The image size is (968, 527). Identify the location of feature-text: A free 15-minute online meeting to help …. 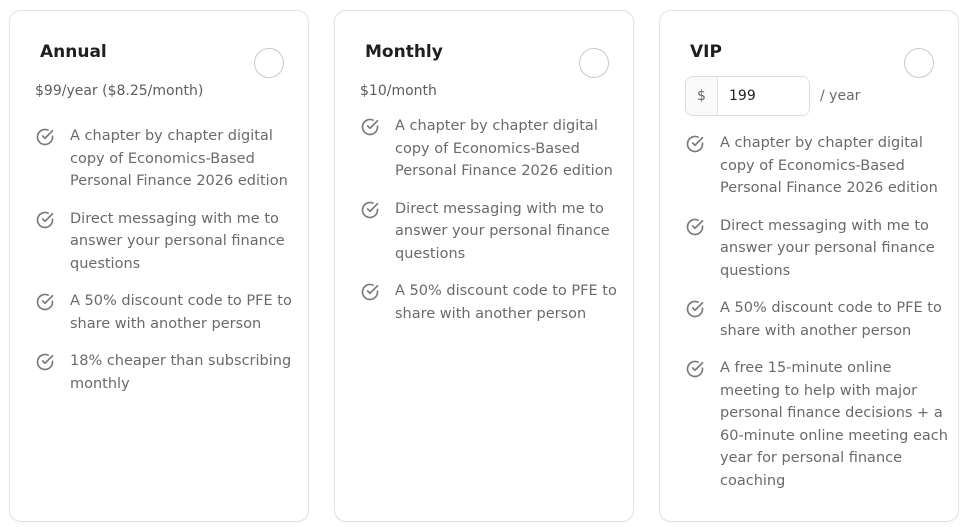
(834, 424).